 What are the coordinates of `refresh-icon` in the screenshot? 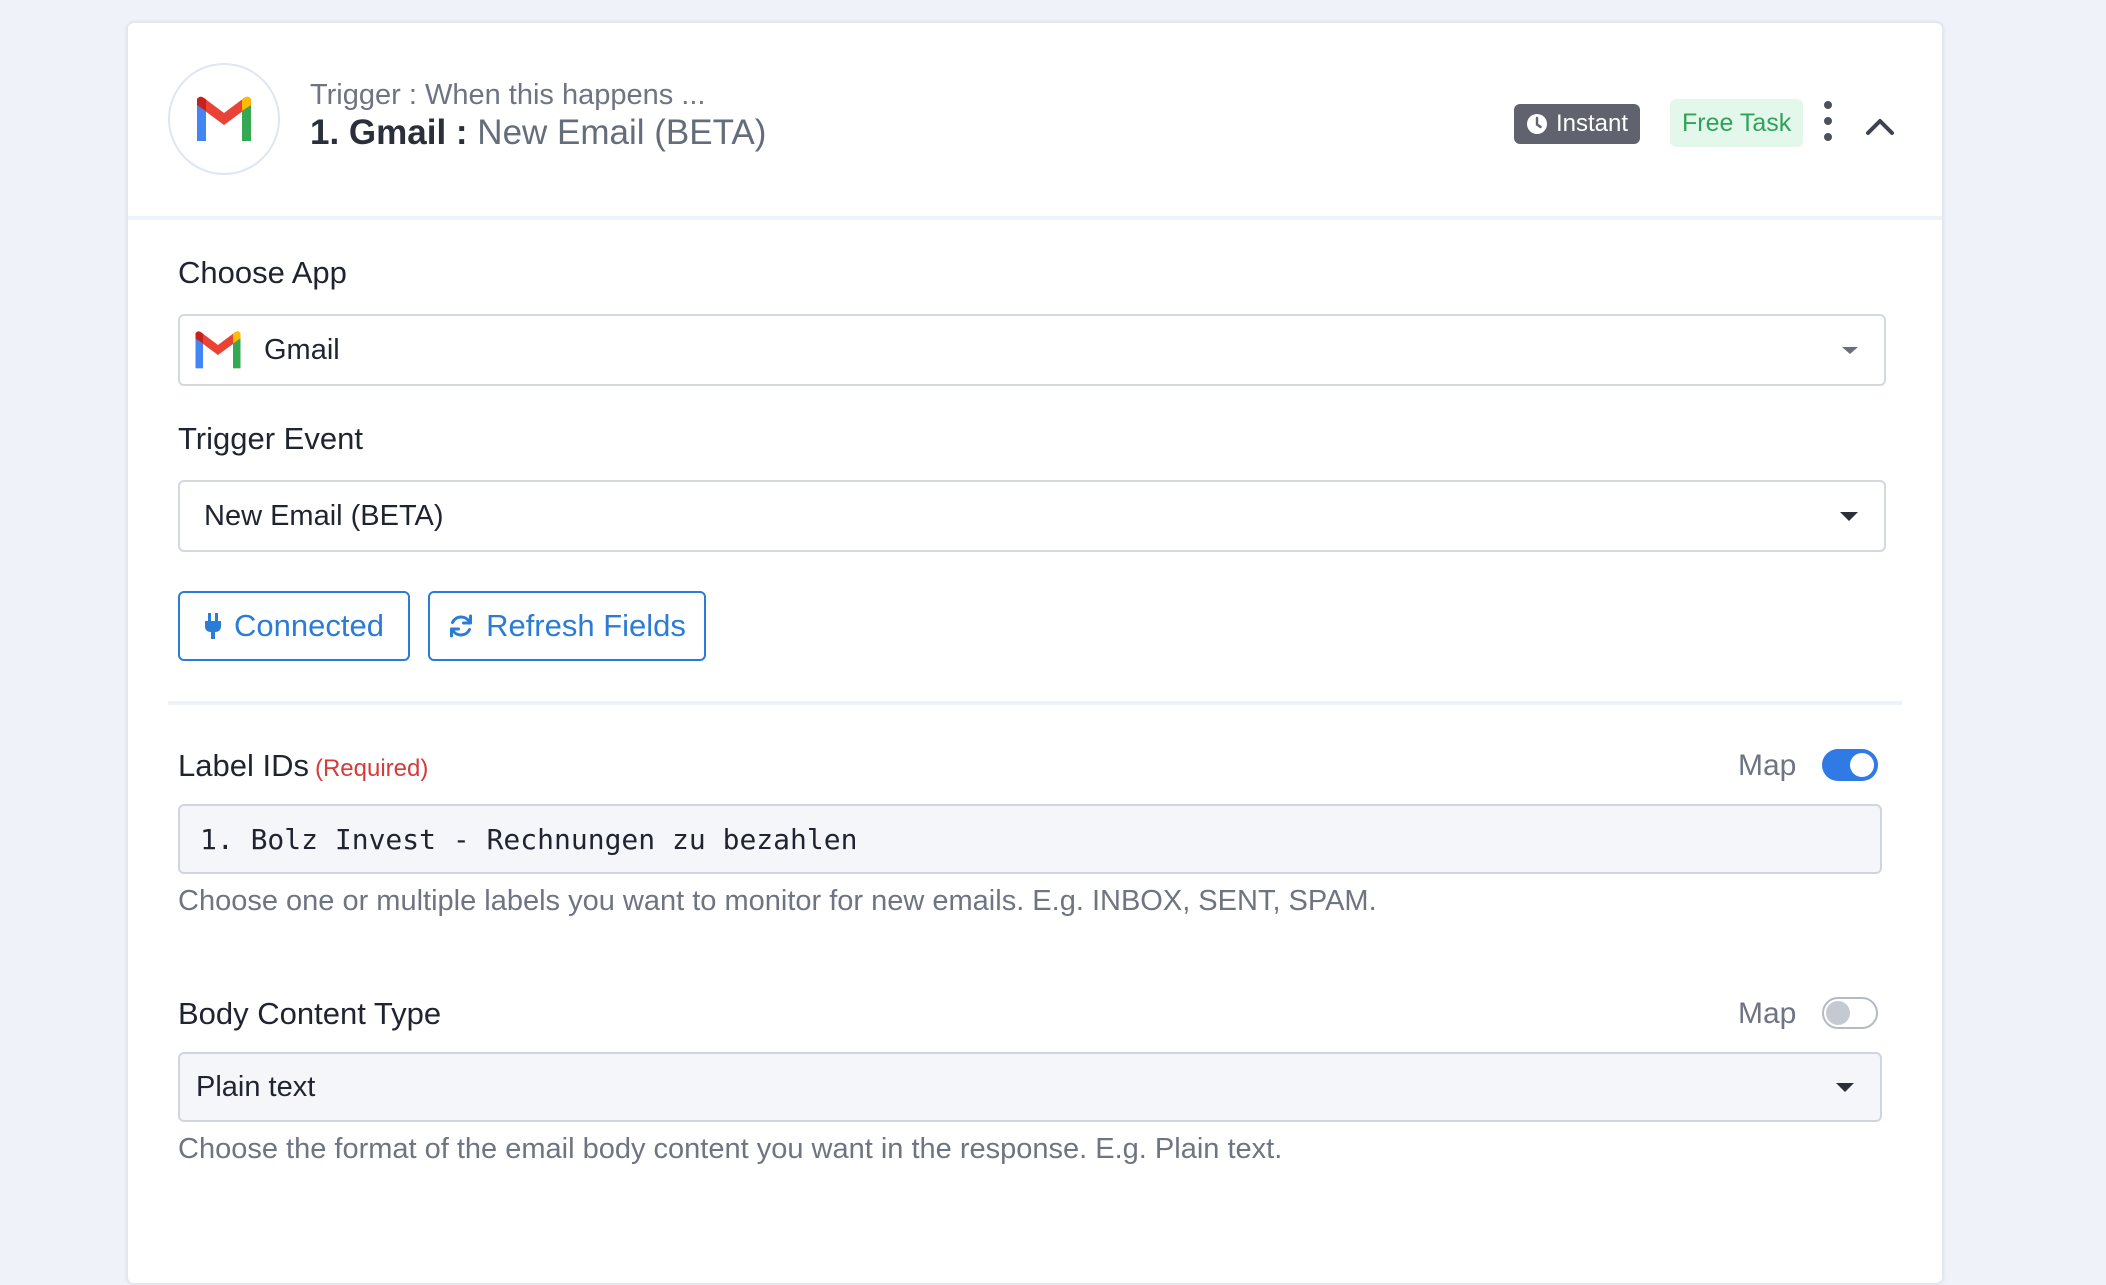 It's located at (461, 626).